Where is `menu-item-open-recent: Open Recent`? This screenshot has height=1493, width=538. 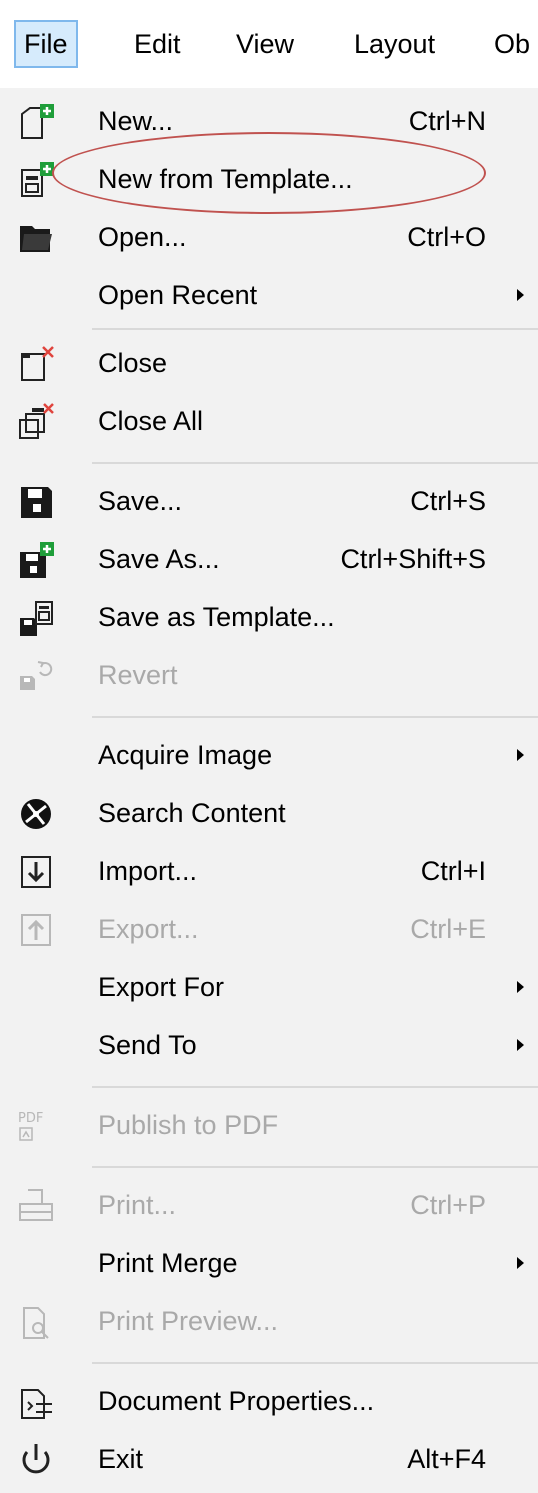 menu-item-open-recent: Open Recent is located at coordinates (269, 295).